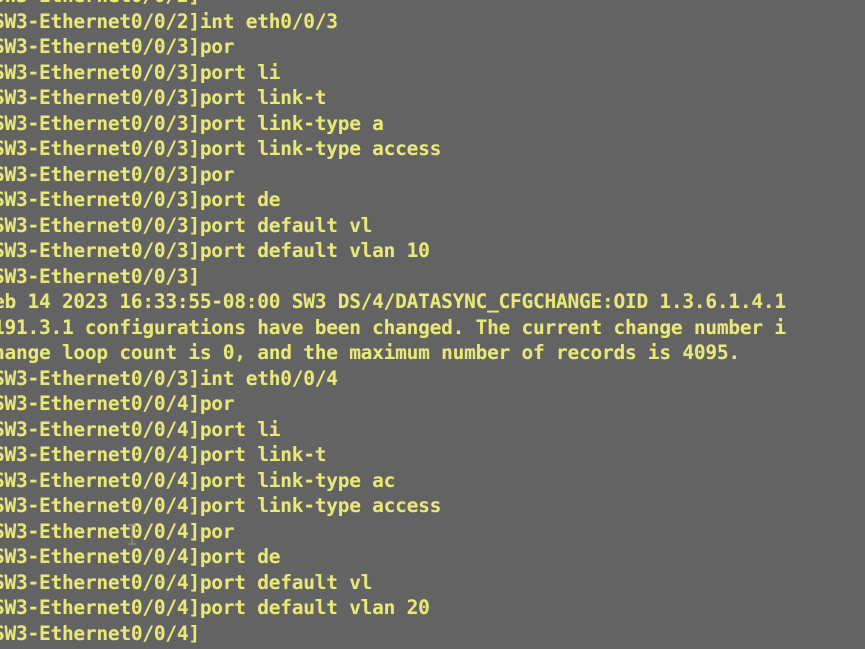  What do you see at coordinates (163, 97) in the screenshot?
I see `terminal-prompt-line: SW3-Ethernet0/0/3]port link-t` at bounding box center [163, 97].